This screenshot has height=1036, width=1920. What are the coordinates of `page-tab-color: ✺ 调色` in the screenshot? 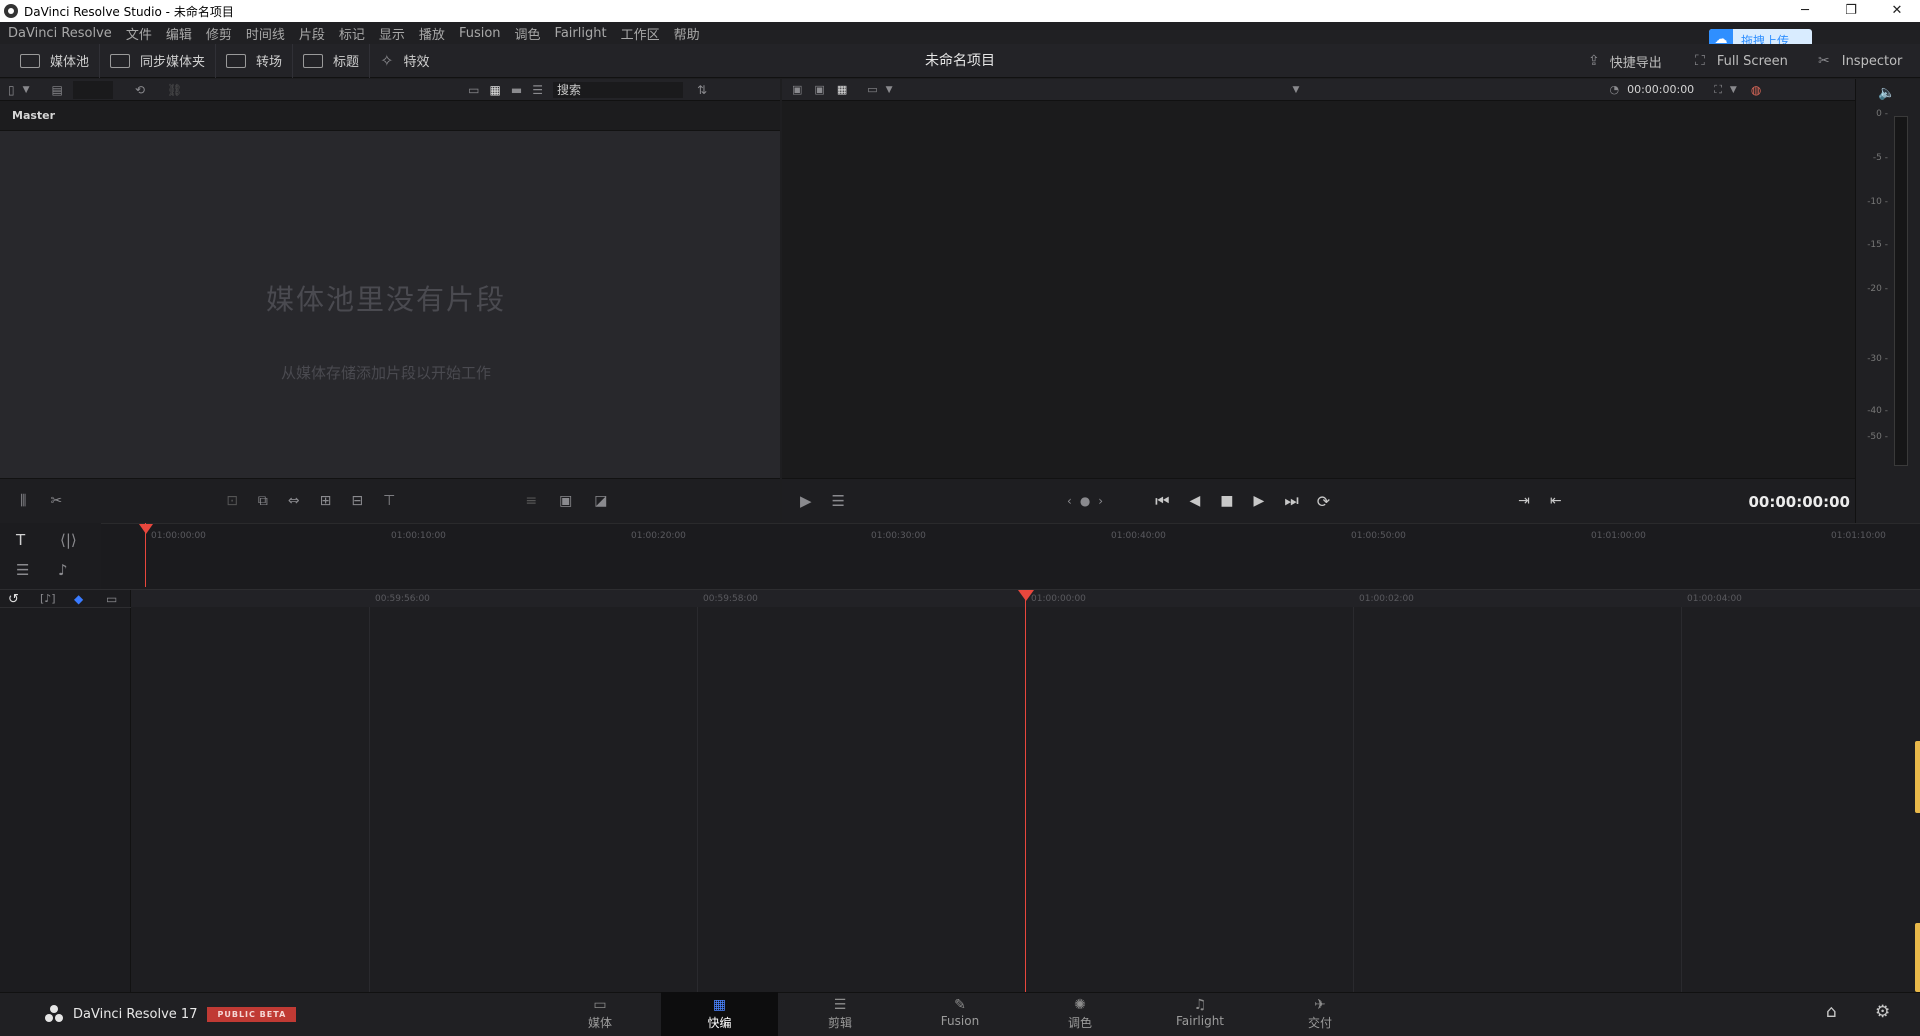 It's located at (1080, 1014).